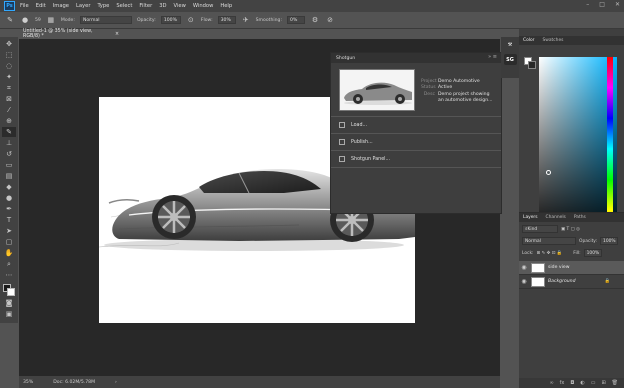 Image resolution: width=624 pixels, height=388 pixels. I want to click on menu-item-view: View, so click(180, 6).